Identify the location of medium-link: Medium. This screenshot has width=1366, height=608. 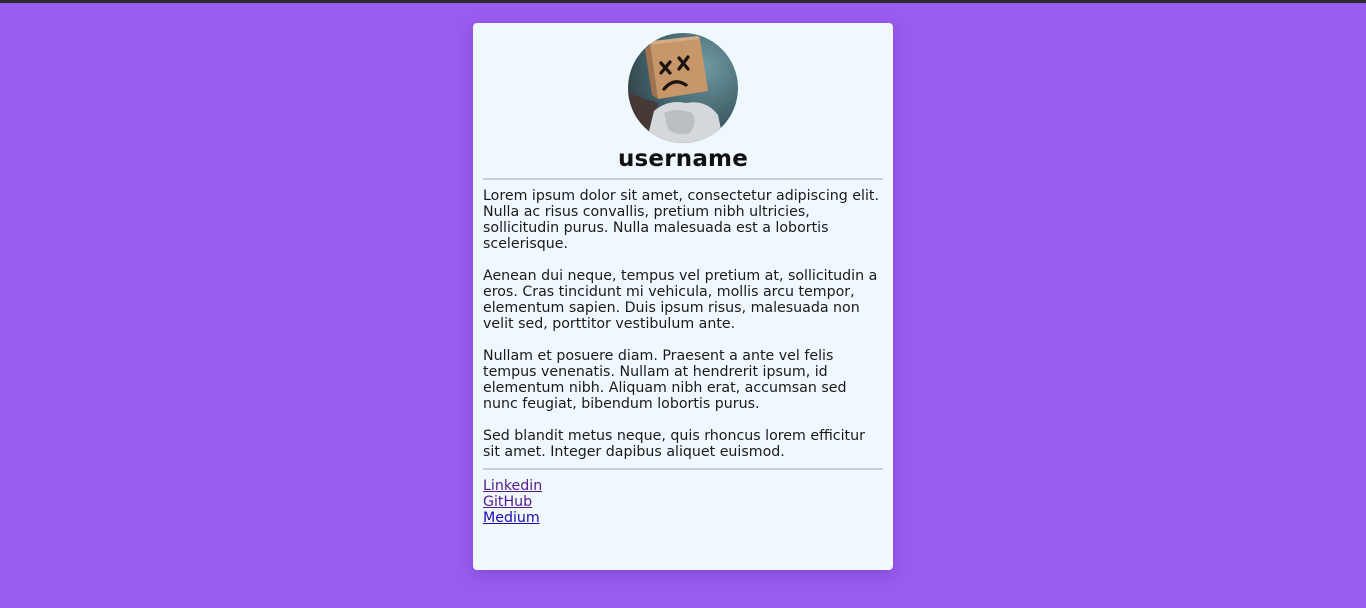
(683, 518).